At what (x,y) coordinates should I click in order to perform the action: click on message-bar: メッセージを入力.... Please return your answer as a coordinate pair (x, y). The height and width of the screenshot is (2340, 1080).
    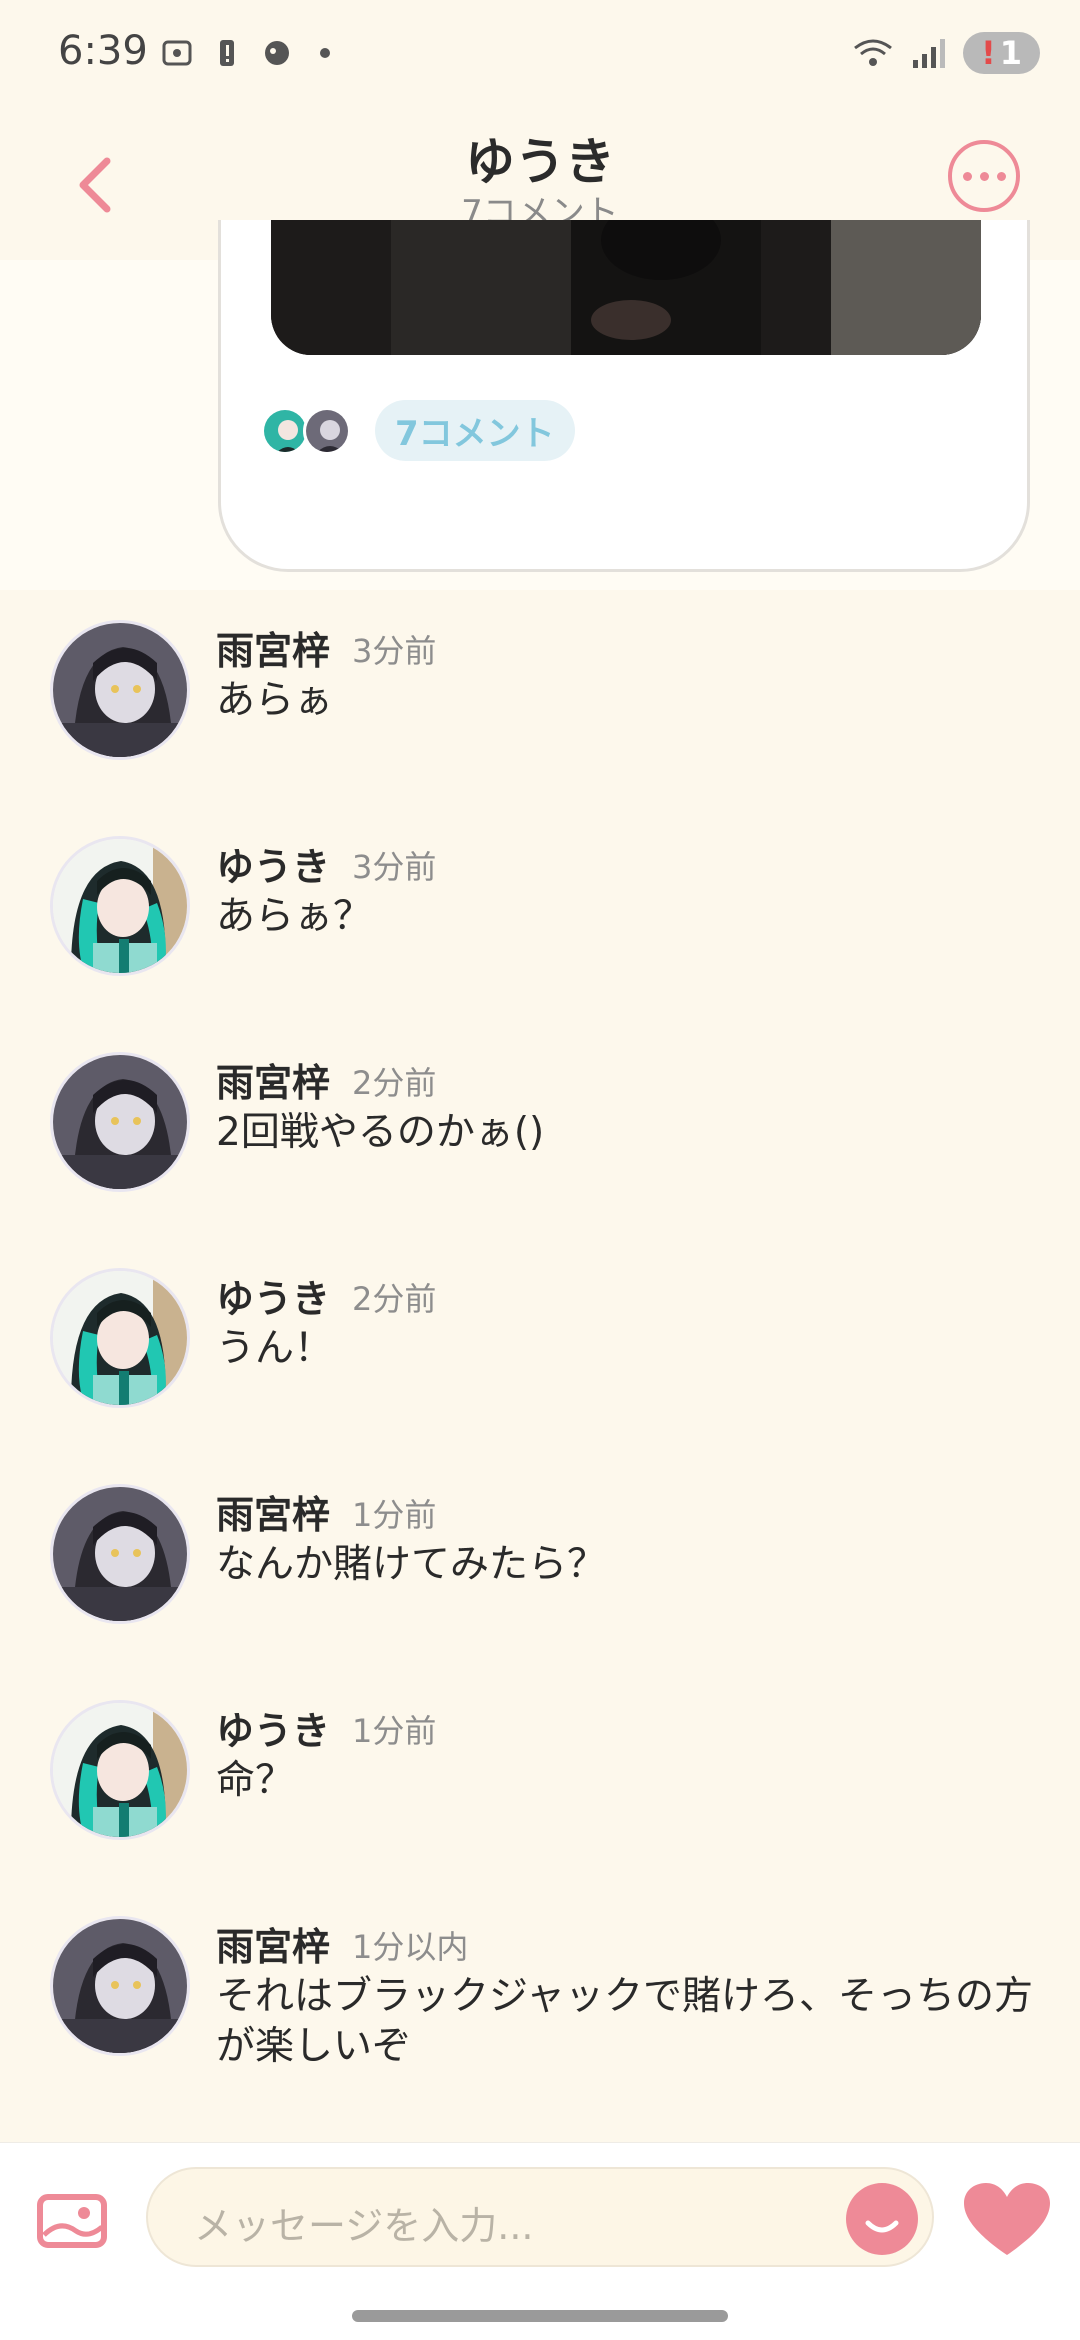
    Looking at the image, I should click on (540, 2216).